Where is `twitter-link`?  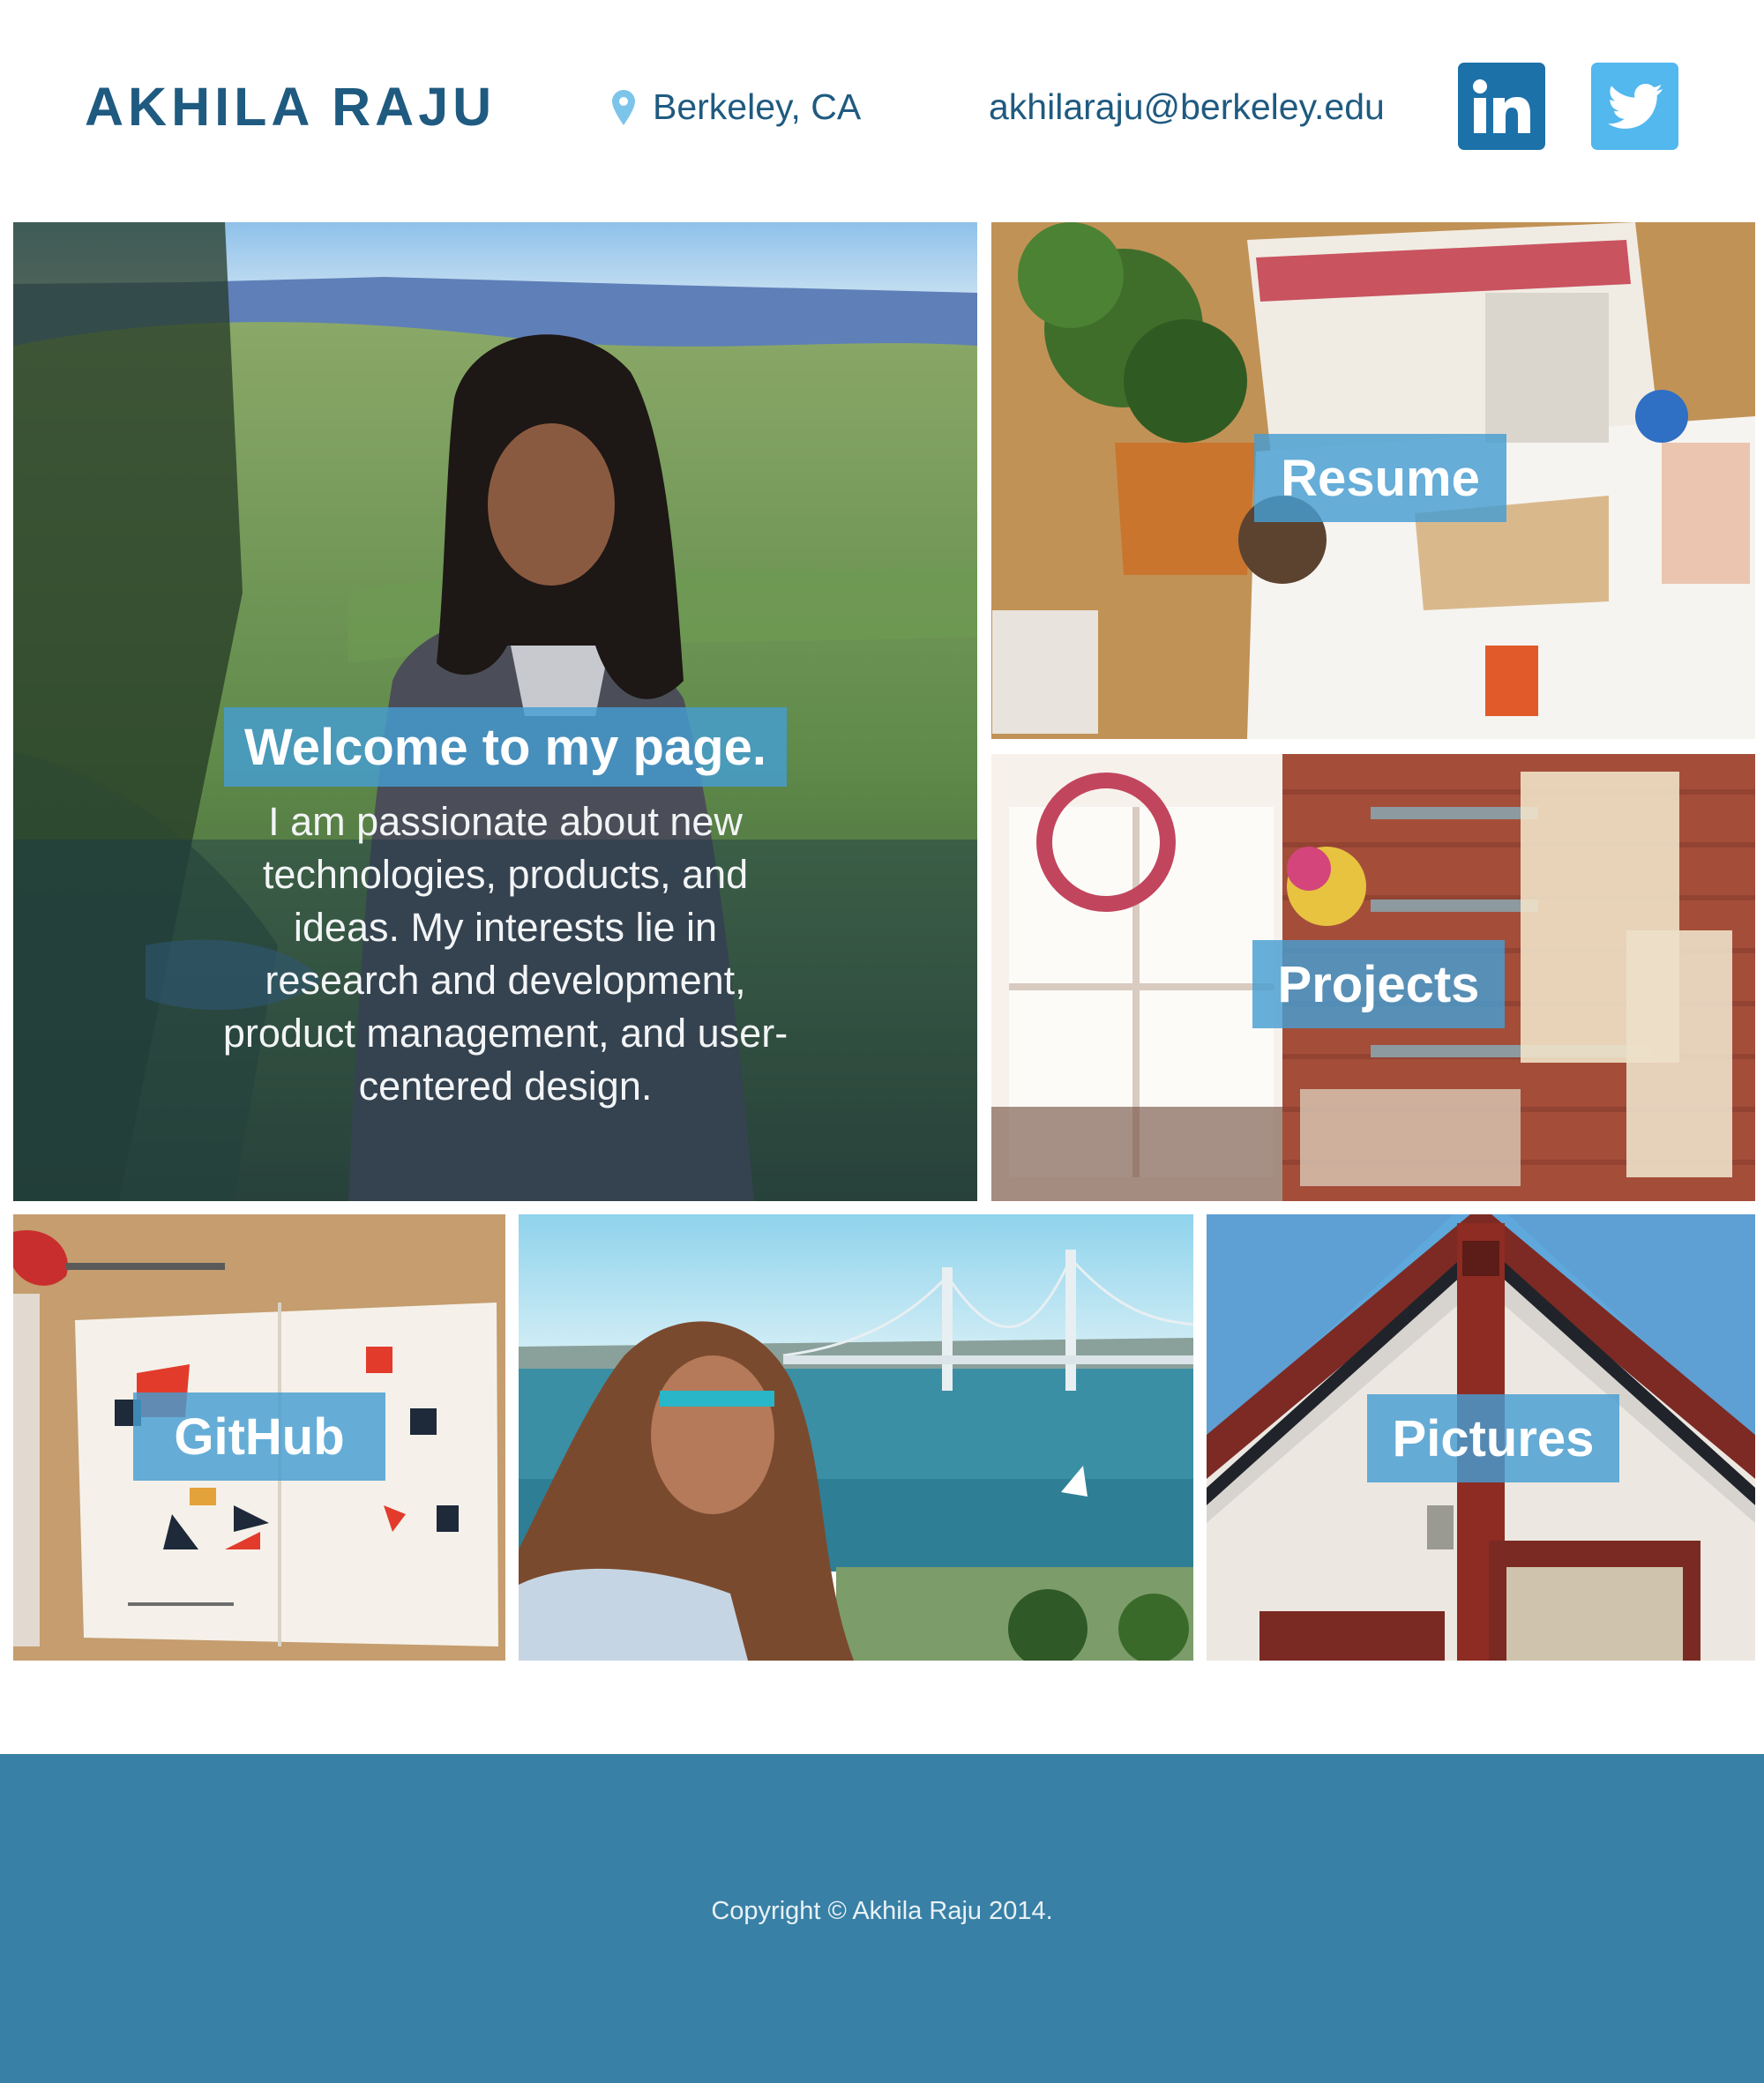
twitter-link is located at coordinates (1634, 106).